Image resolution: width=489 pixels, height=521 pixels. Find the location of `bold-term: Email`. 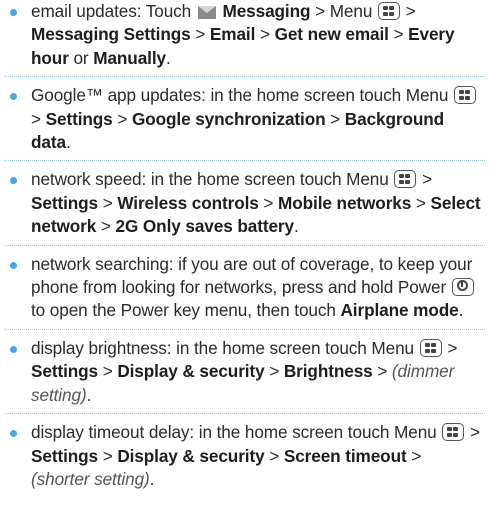

bold-term: Email is located at coordinates (232, 34).